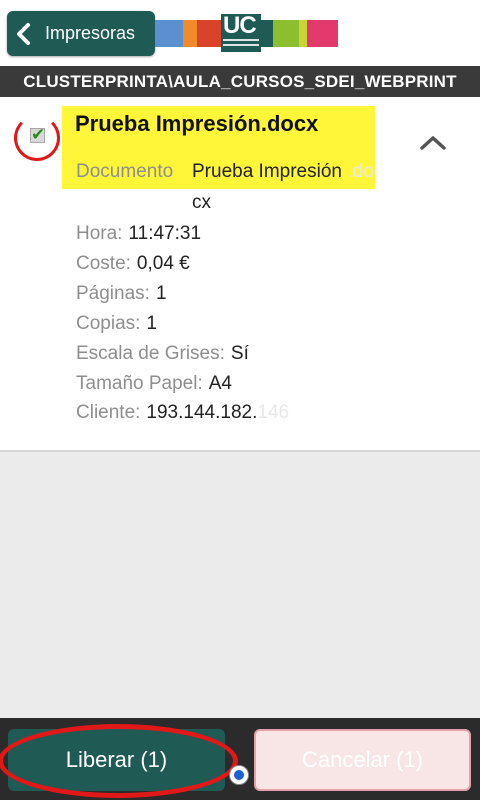 The width and height of the screenshot is (480, 800). I want to click on release-button: Liberar (1), so click(116, 760).